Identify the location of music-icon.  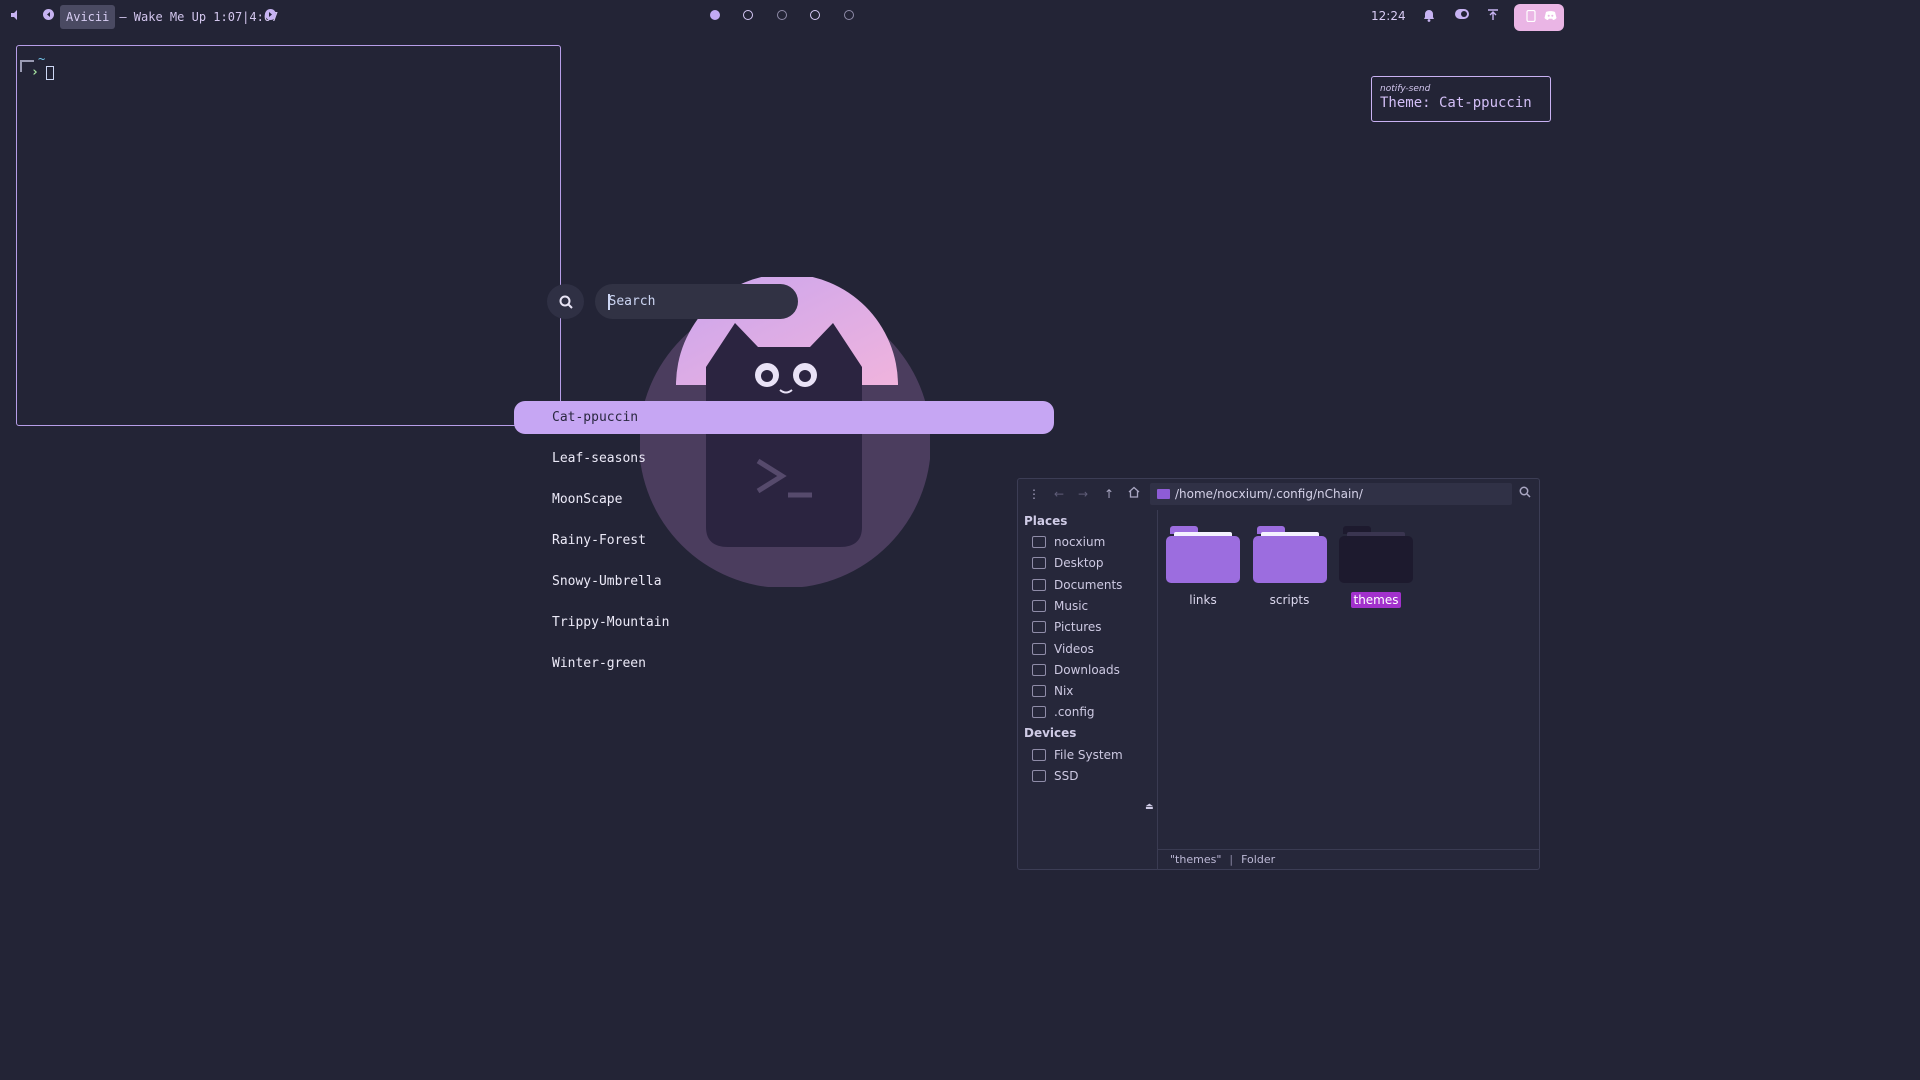
(1039, 605).